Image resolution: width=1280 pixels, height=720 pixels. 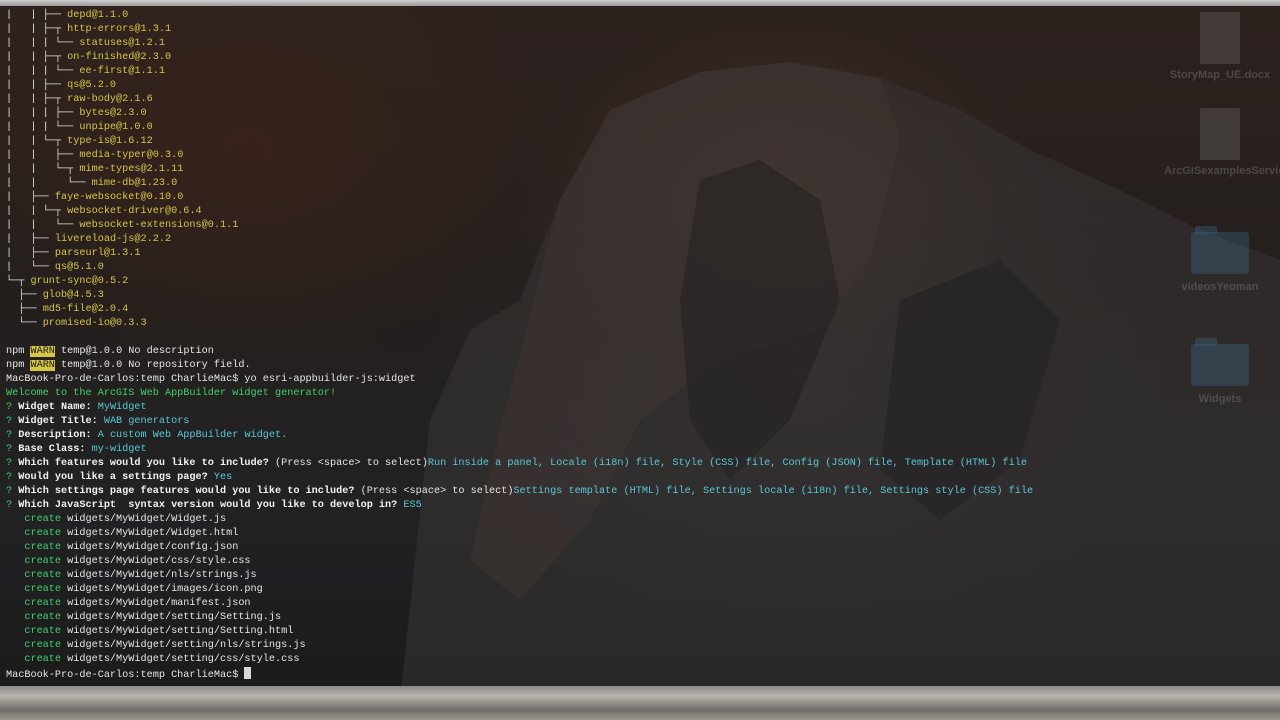 I want to click on terminal-text: ee-first@1.1.1, so click(x=122, y=71).